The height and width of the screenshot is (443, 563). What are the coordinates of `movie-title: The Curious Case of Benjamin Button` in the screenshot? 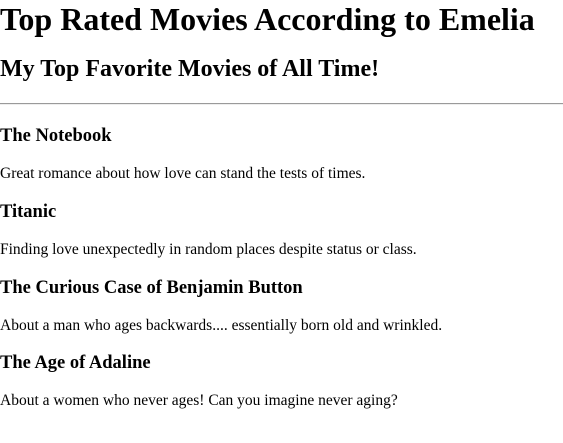 It's located at (151, 288).